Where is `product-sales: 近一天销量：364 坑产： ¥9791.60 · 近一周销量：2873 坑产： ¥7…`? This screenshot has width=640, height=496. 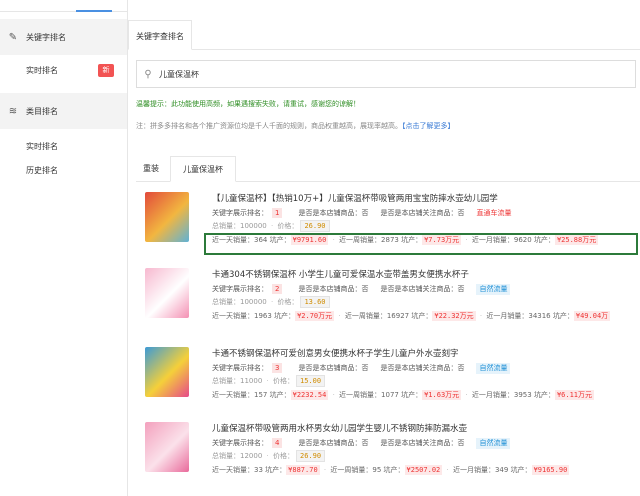
product-sales: 近一天销量：364 坑产： ¥9791.60 · 近一周销量：2873 坑产： ¥7… is located at coordinates (405, 240).